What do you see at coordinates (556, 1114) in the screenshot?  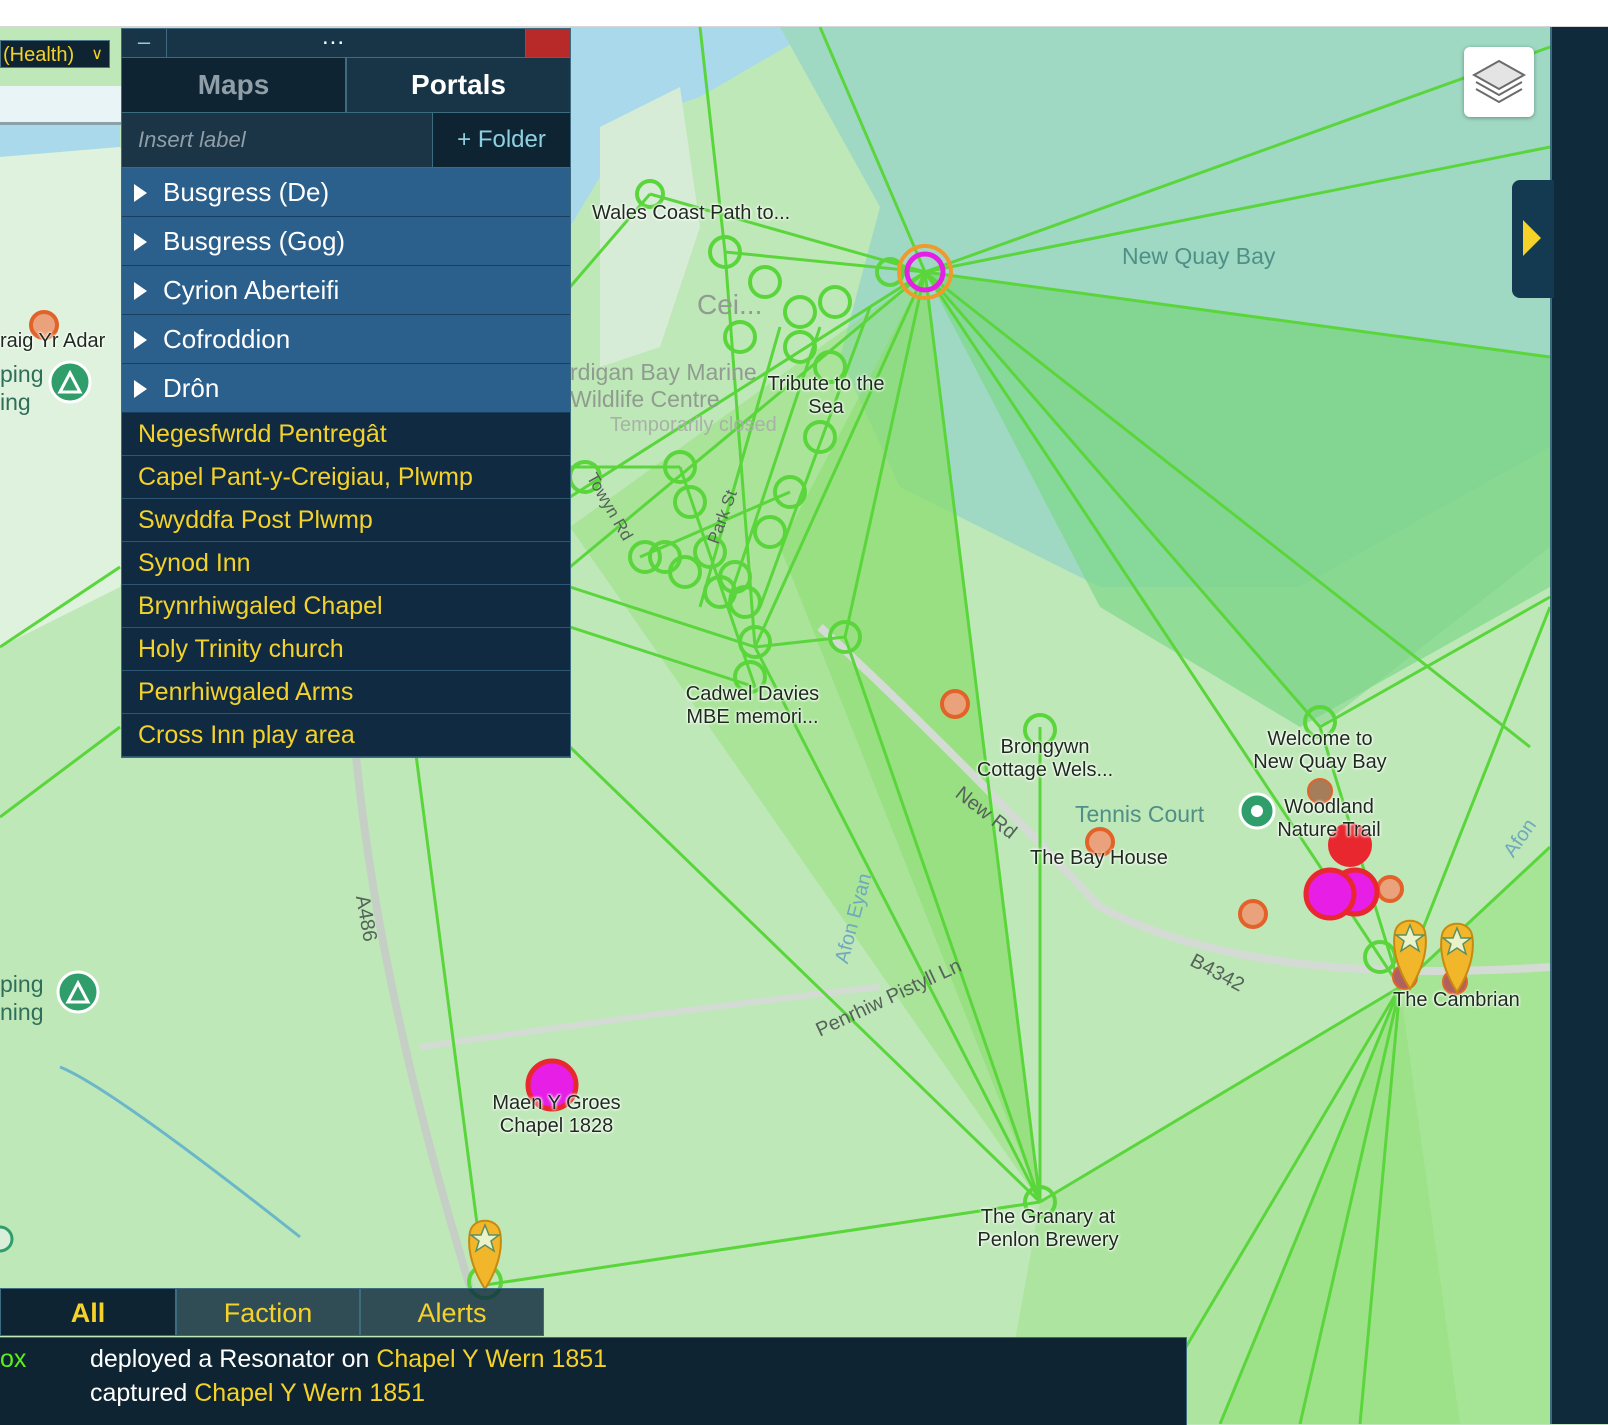 I see `map-label-maen-y-groes: Maen Y Groes Chapel 1828` at bounding box center [556, 1114].